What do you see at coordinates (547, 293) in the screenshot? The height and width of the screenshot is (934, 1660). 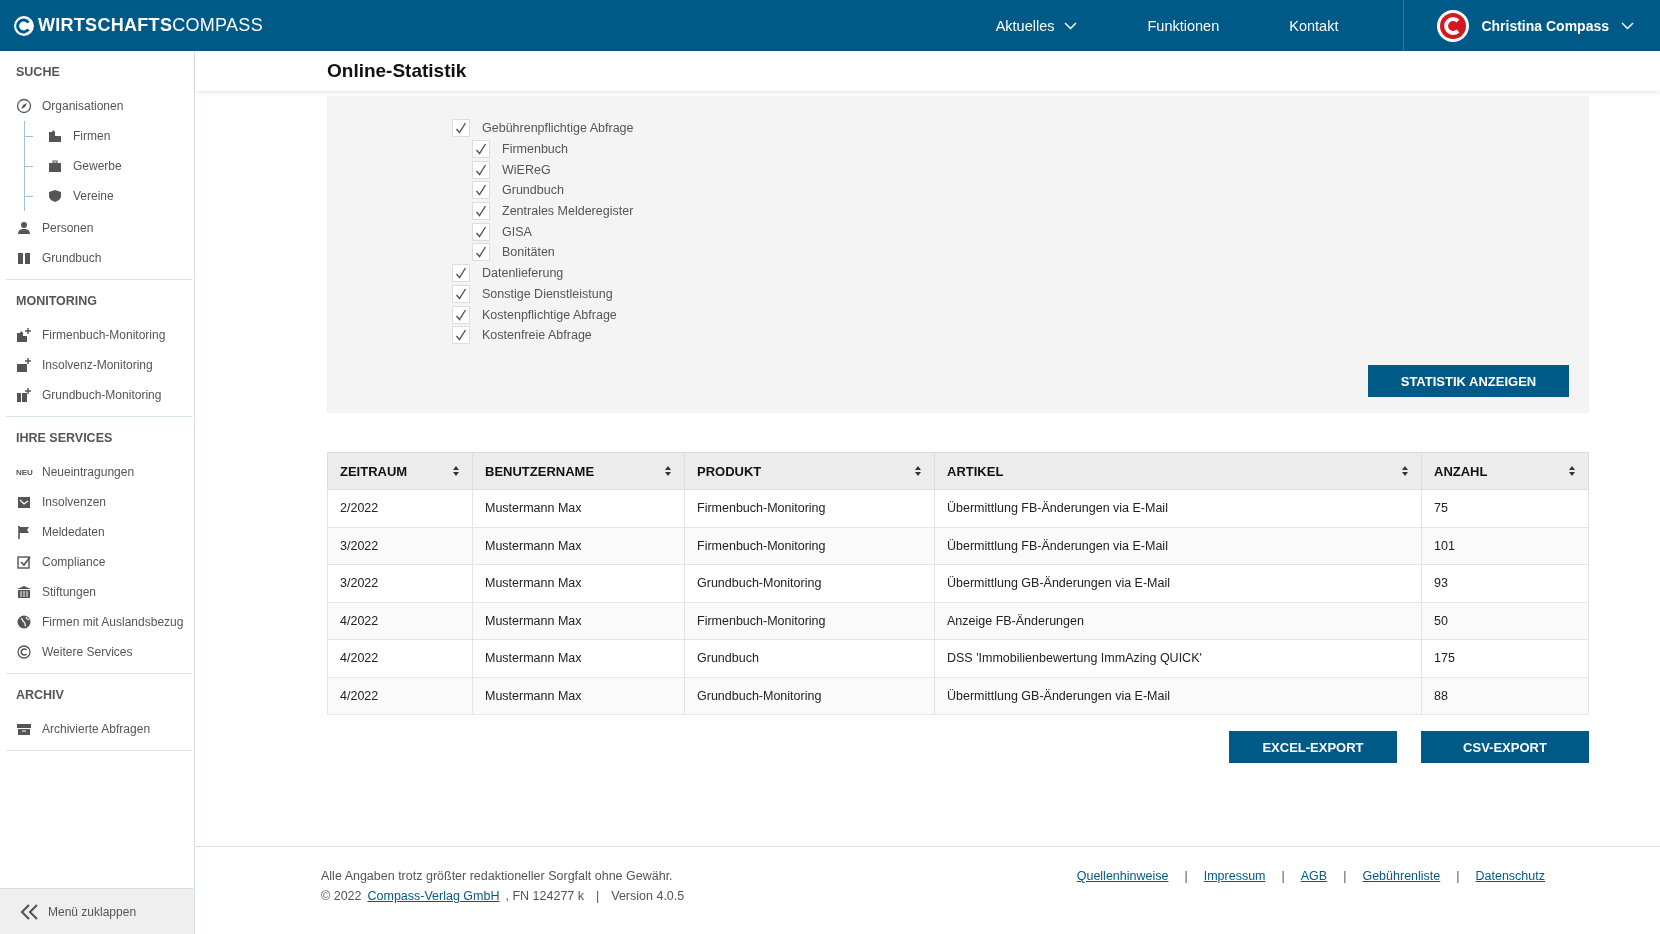 I see `checkbox-label: Sonstige Dienstleistung` at bounding box center [547, 293].